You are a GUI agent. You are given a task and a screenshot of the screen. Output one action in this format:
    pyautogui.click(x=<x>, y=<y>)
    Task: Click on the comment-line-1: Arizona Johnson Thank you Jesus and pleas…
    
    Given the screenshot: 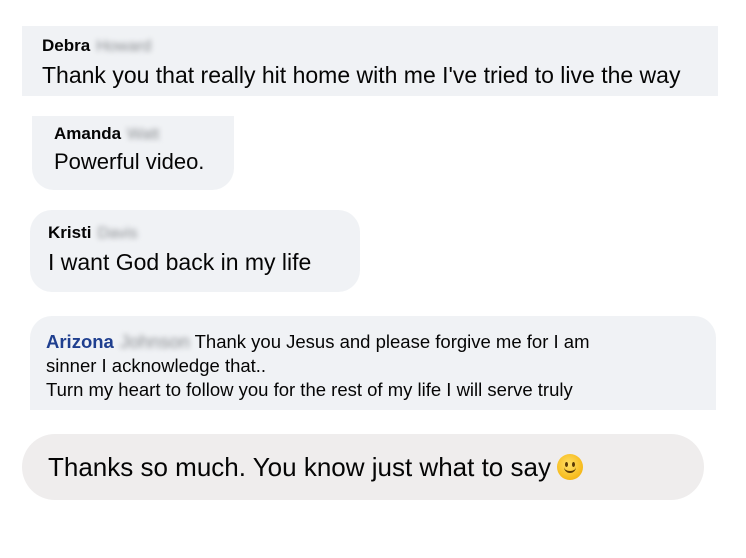 What is the action you would take?
    pyautogui.click(x=377, y=342)
    